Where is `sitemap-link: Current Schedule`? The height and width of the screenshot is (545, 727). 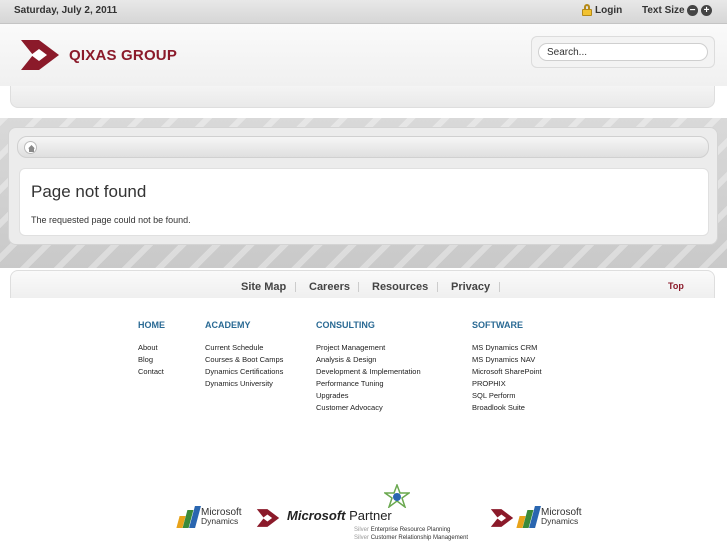 sitemap-link: Current Schedule is located at coordinates (244, 348).